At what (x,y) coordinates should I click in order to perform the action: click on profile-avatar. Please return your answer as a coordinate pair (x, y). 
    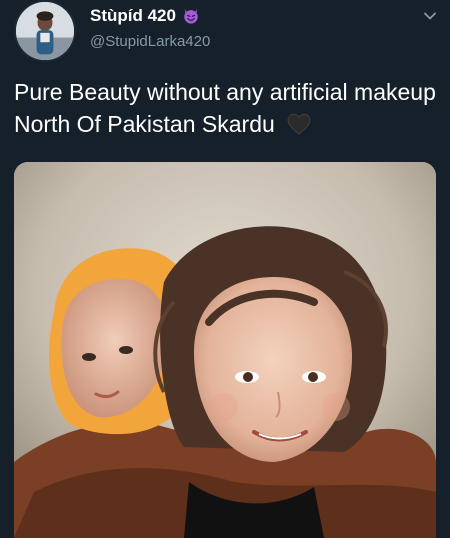
    Looking at the image, I should click on (45, 31).